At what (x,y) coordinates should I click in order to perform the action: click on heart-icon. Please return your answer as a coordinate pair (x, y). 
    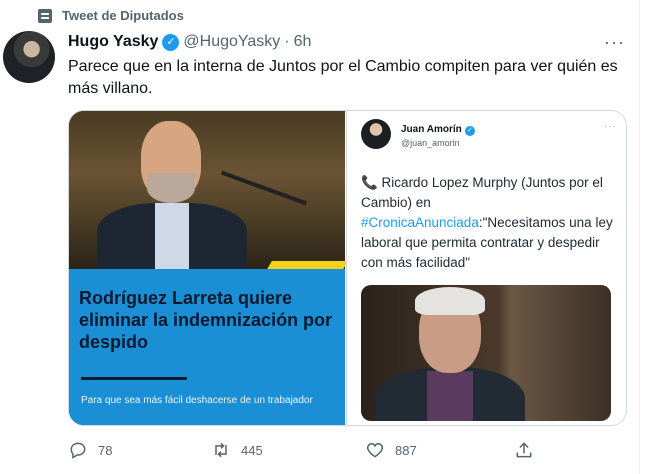
    Looking at the image, I should click on (375, 450).